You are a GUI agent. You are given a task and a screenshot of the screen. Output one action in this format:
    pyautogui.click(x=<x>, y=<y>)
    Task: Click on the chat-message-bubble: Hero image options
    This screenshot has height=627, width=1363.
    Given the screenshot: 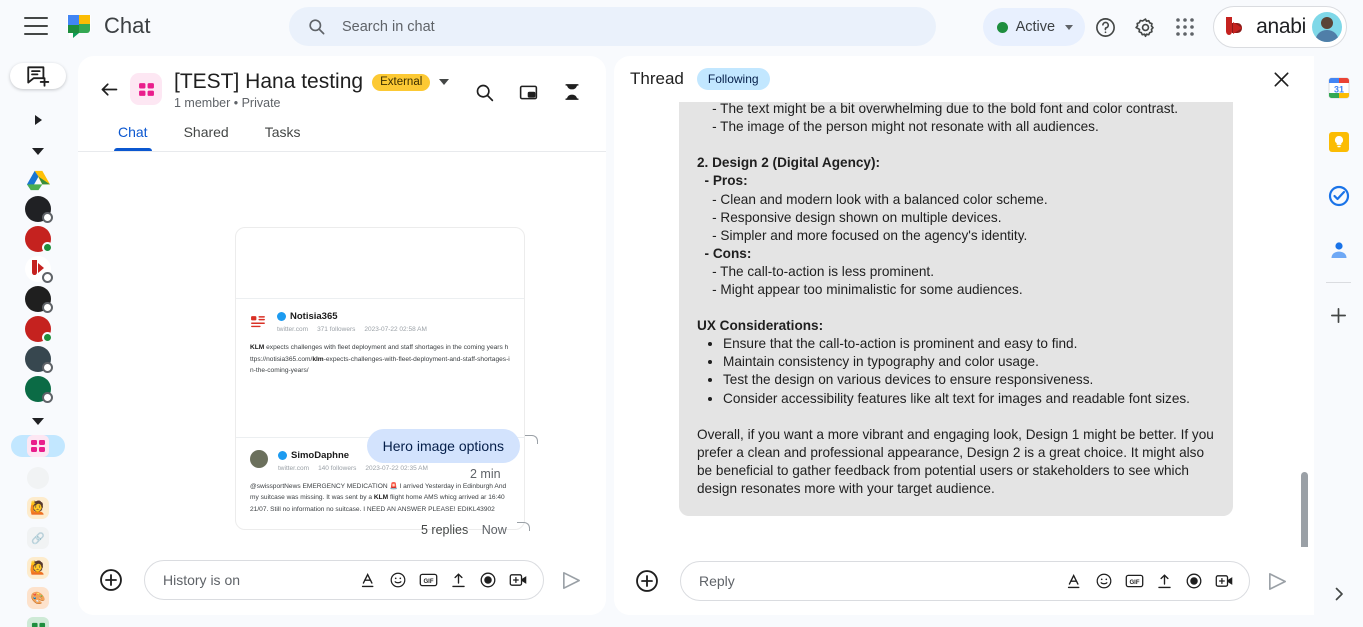 What is the action you would take?
    pyautogui.click(x=443, y=446)
    